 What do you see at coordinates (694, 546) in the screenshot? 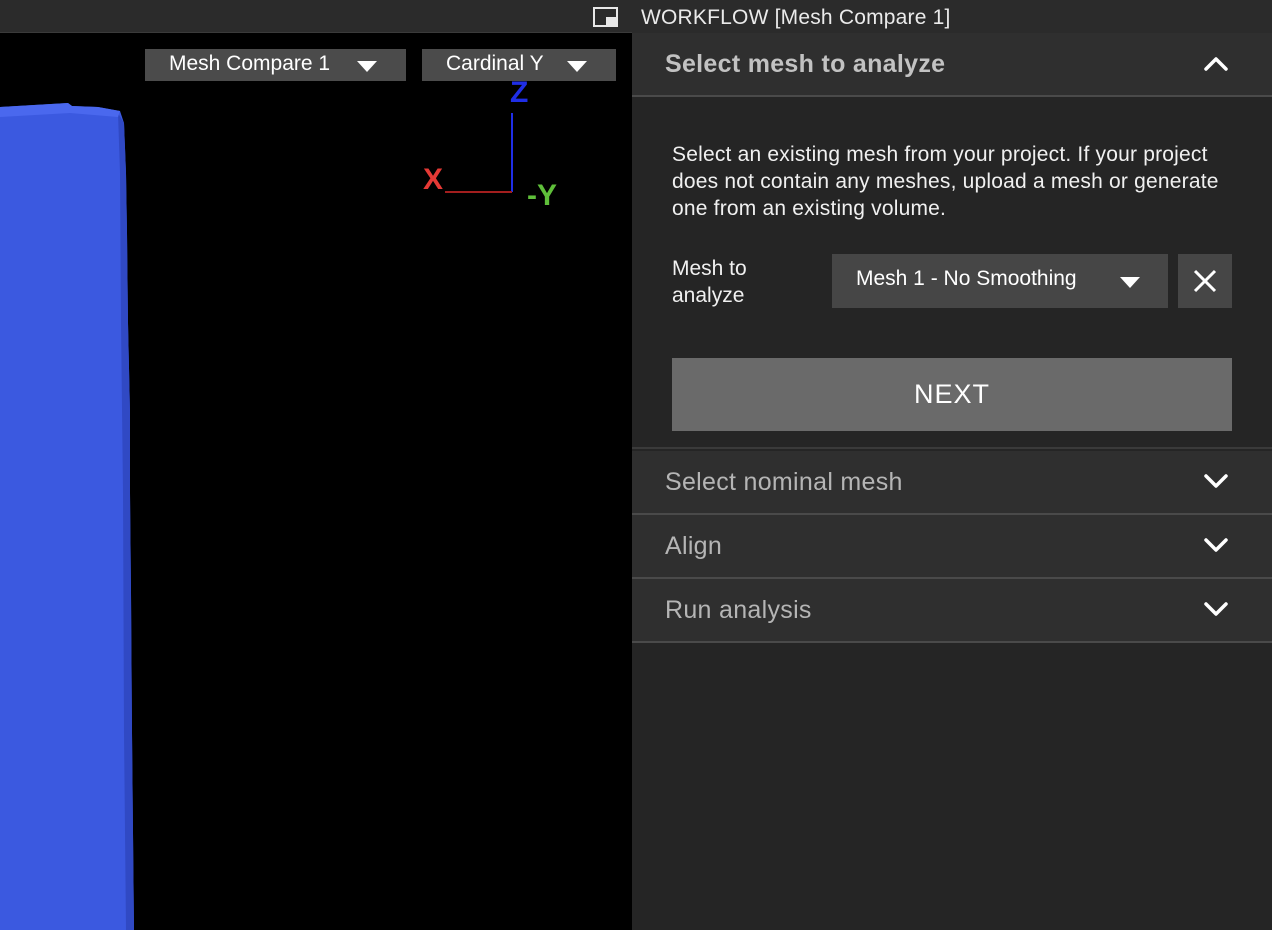
I see `section-title: Align` at bounding box center [694, 546].